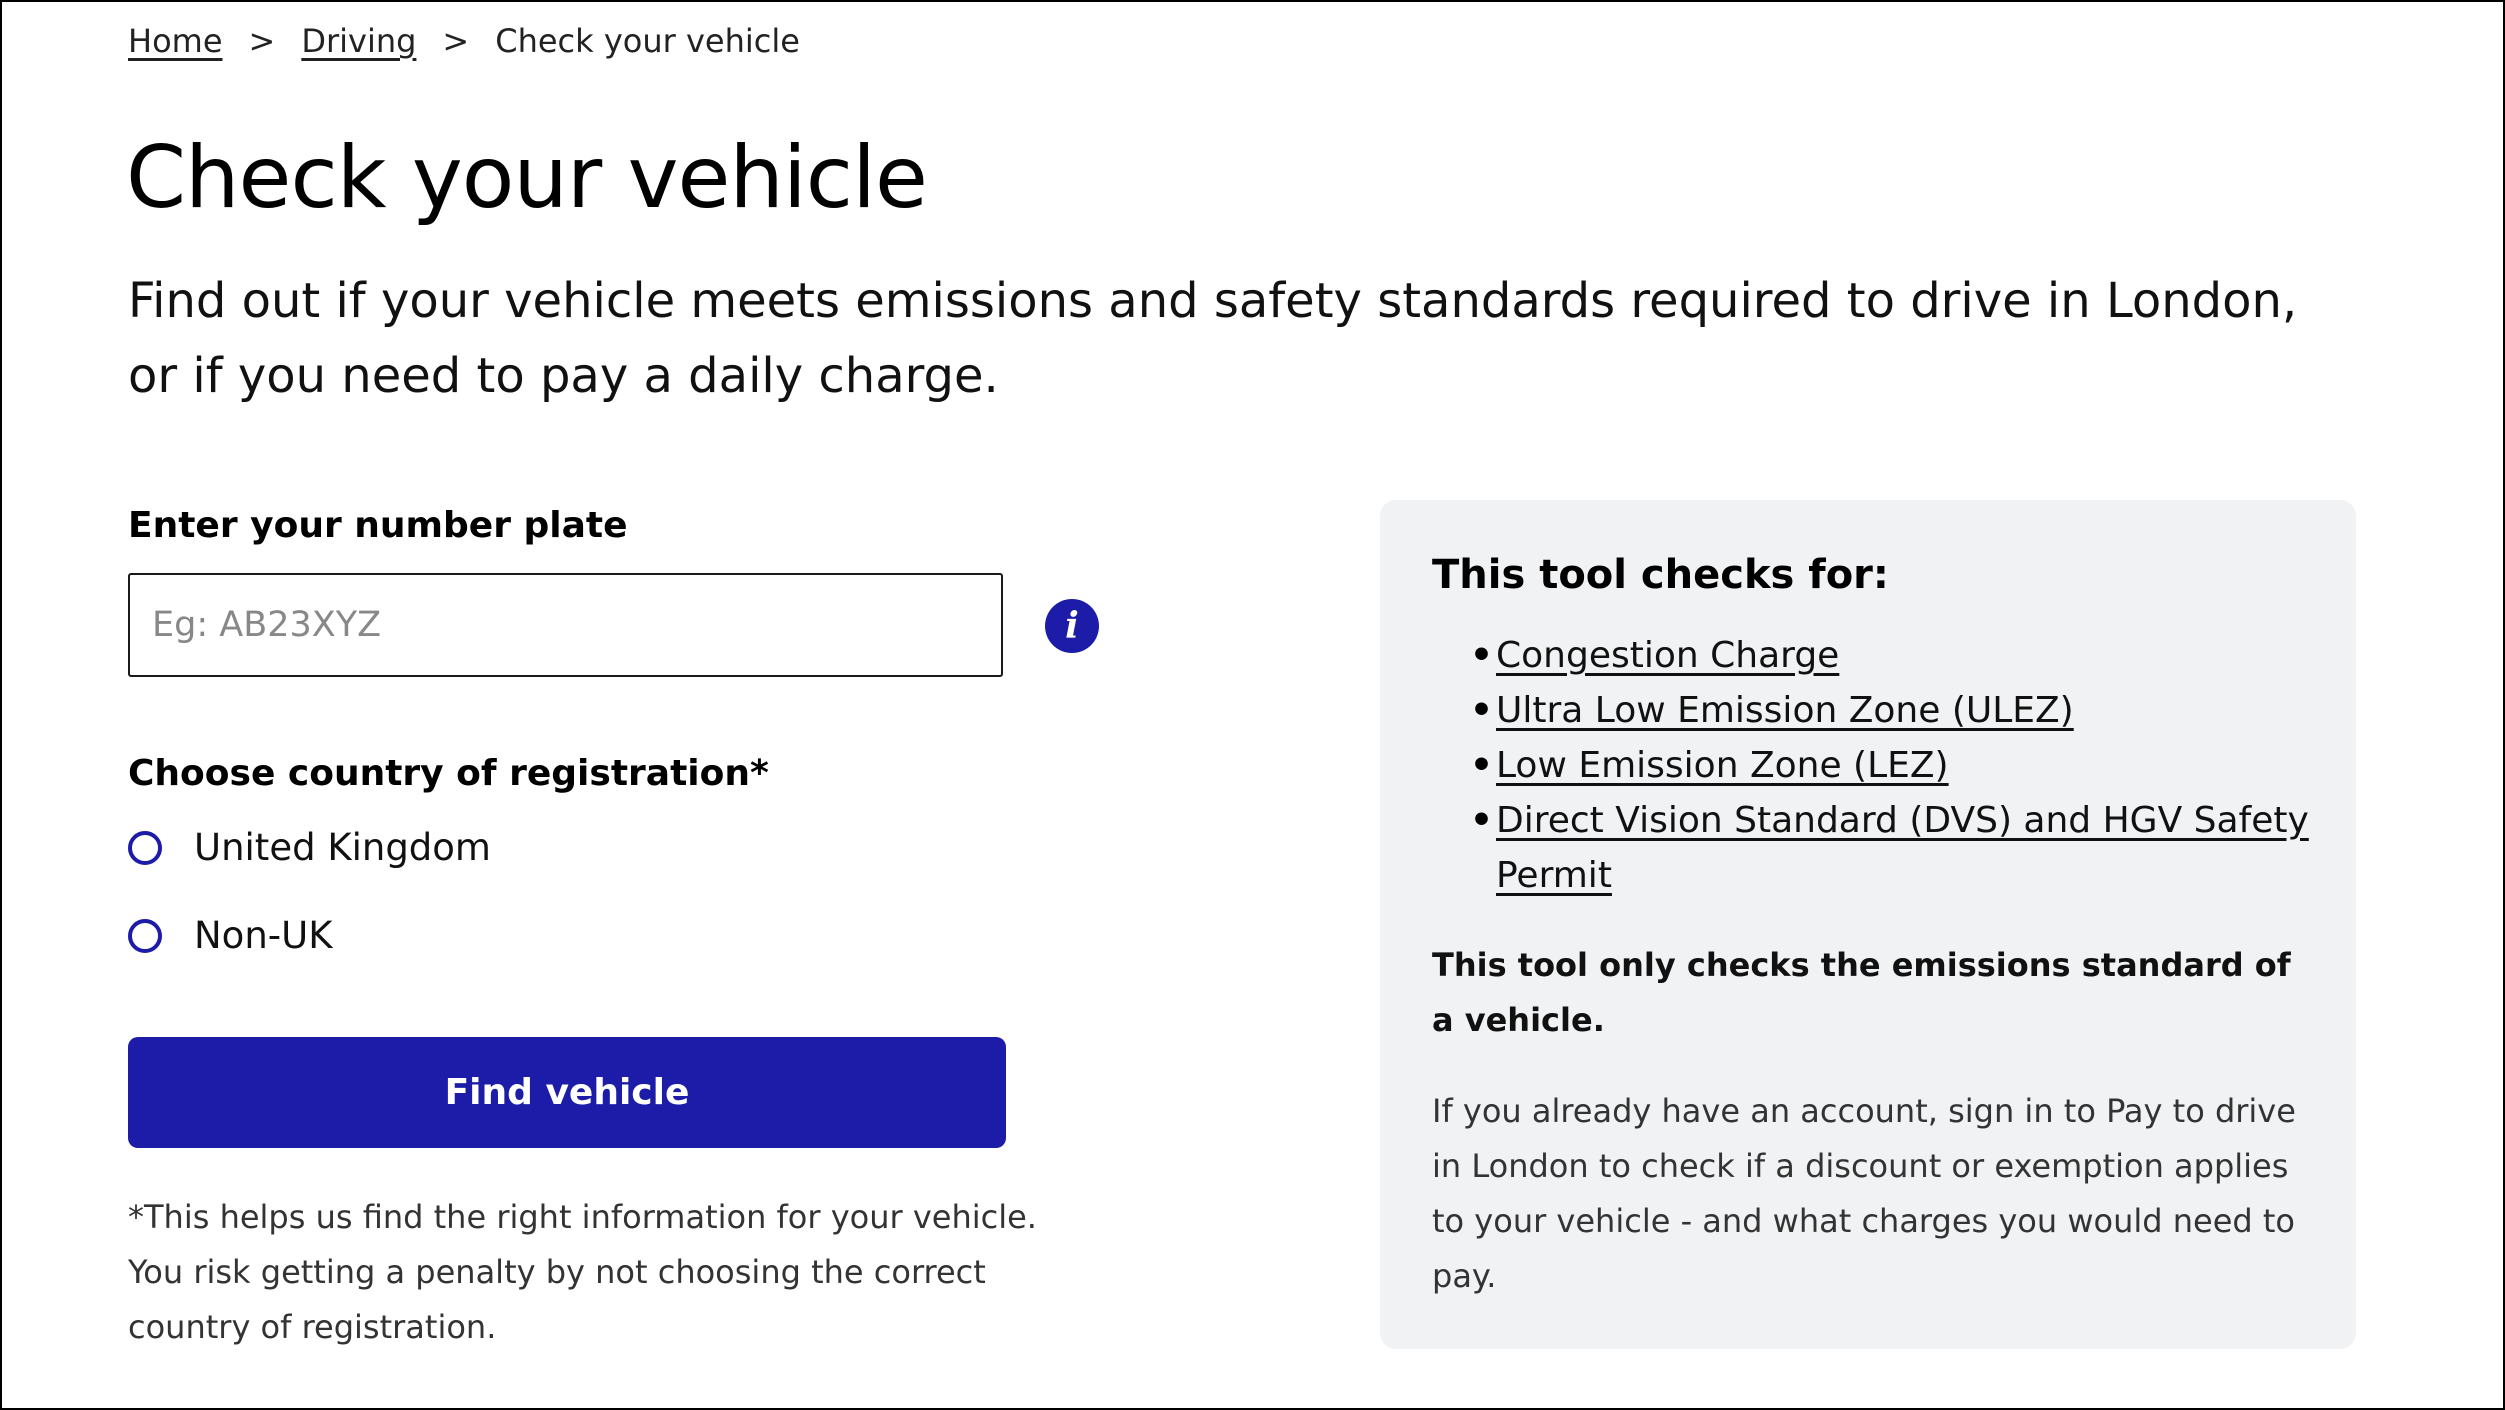 This screenshot has height=1410, width=2505. I want to click on list-item: • Low Emission Zone (LEZ), so click(1893, 765).